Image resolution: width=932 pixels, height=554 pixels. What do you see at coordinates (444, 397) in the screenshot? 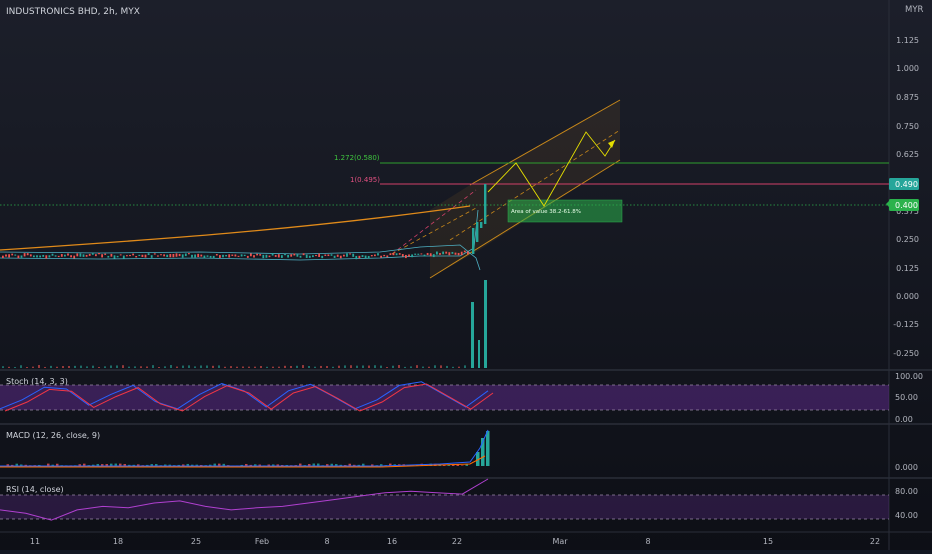
I see `stoch-band` at bounding box center [444, 397].